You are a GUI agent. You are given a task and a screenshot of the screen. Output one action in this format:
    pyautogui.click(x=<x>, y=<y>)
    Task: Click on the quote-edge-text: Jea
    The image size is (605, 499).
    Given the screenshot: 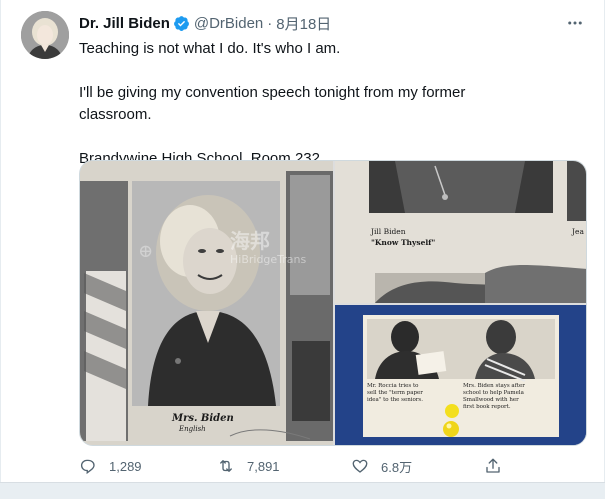 What is the action you would take?
    pyautogui.click(x=578, y=231)
    